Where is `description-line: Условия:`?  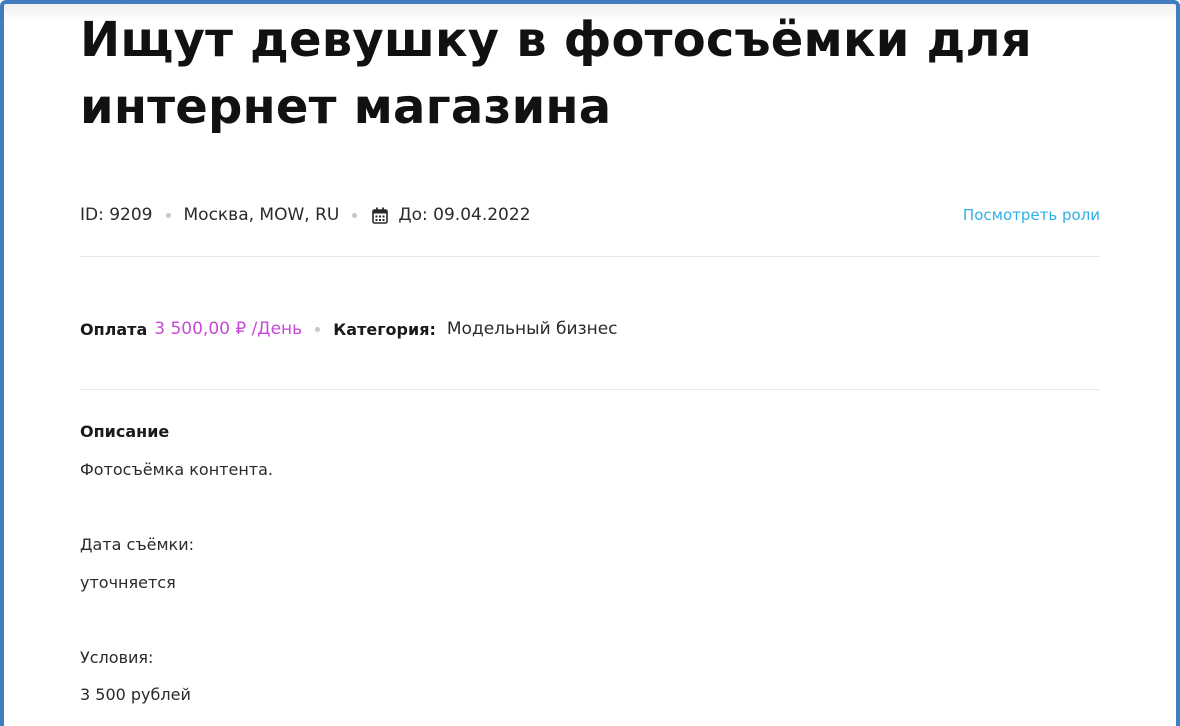 description-line: Условия: is located at coordinates (117, 657).